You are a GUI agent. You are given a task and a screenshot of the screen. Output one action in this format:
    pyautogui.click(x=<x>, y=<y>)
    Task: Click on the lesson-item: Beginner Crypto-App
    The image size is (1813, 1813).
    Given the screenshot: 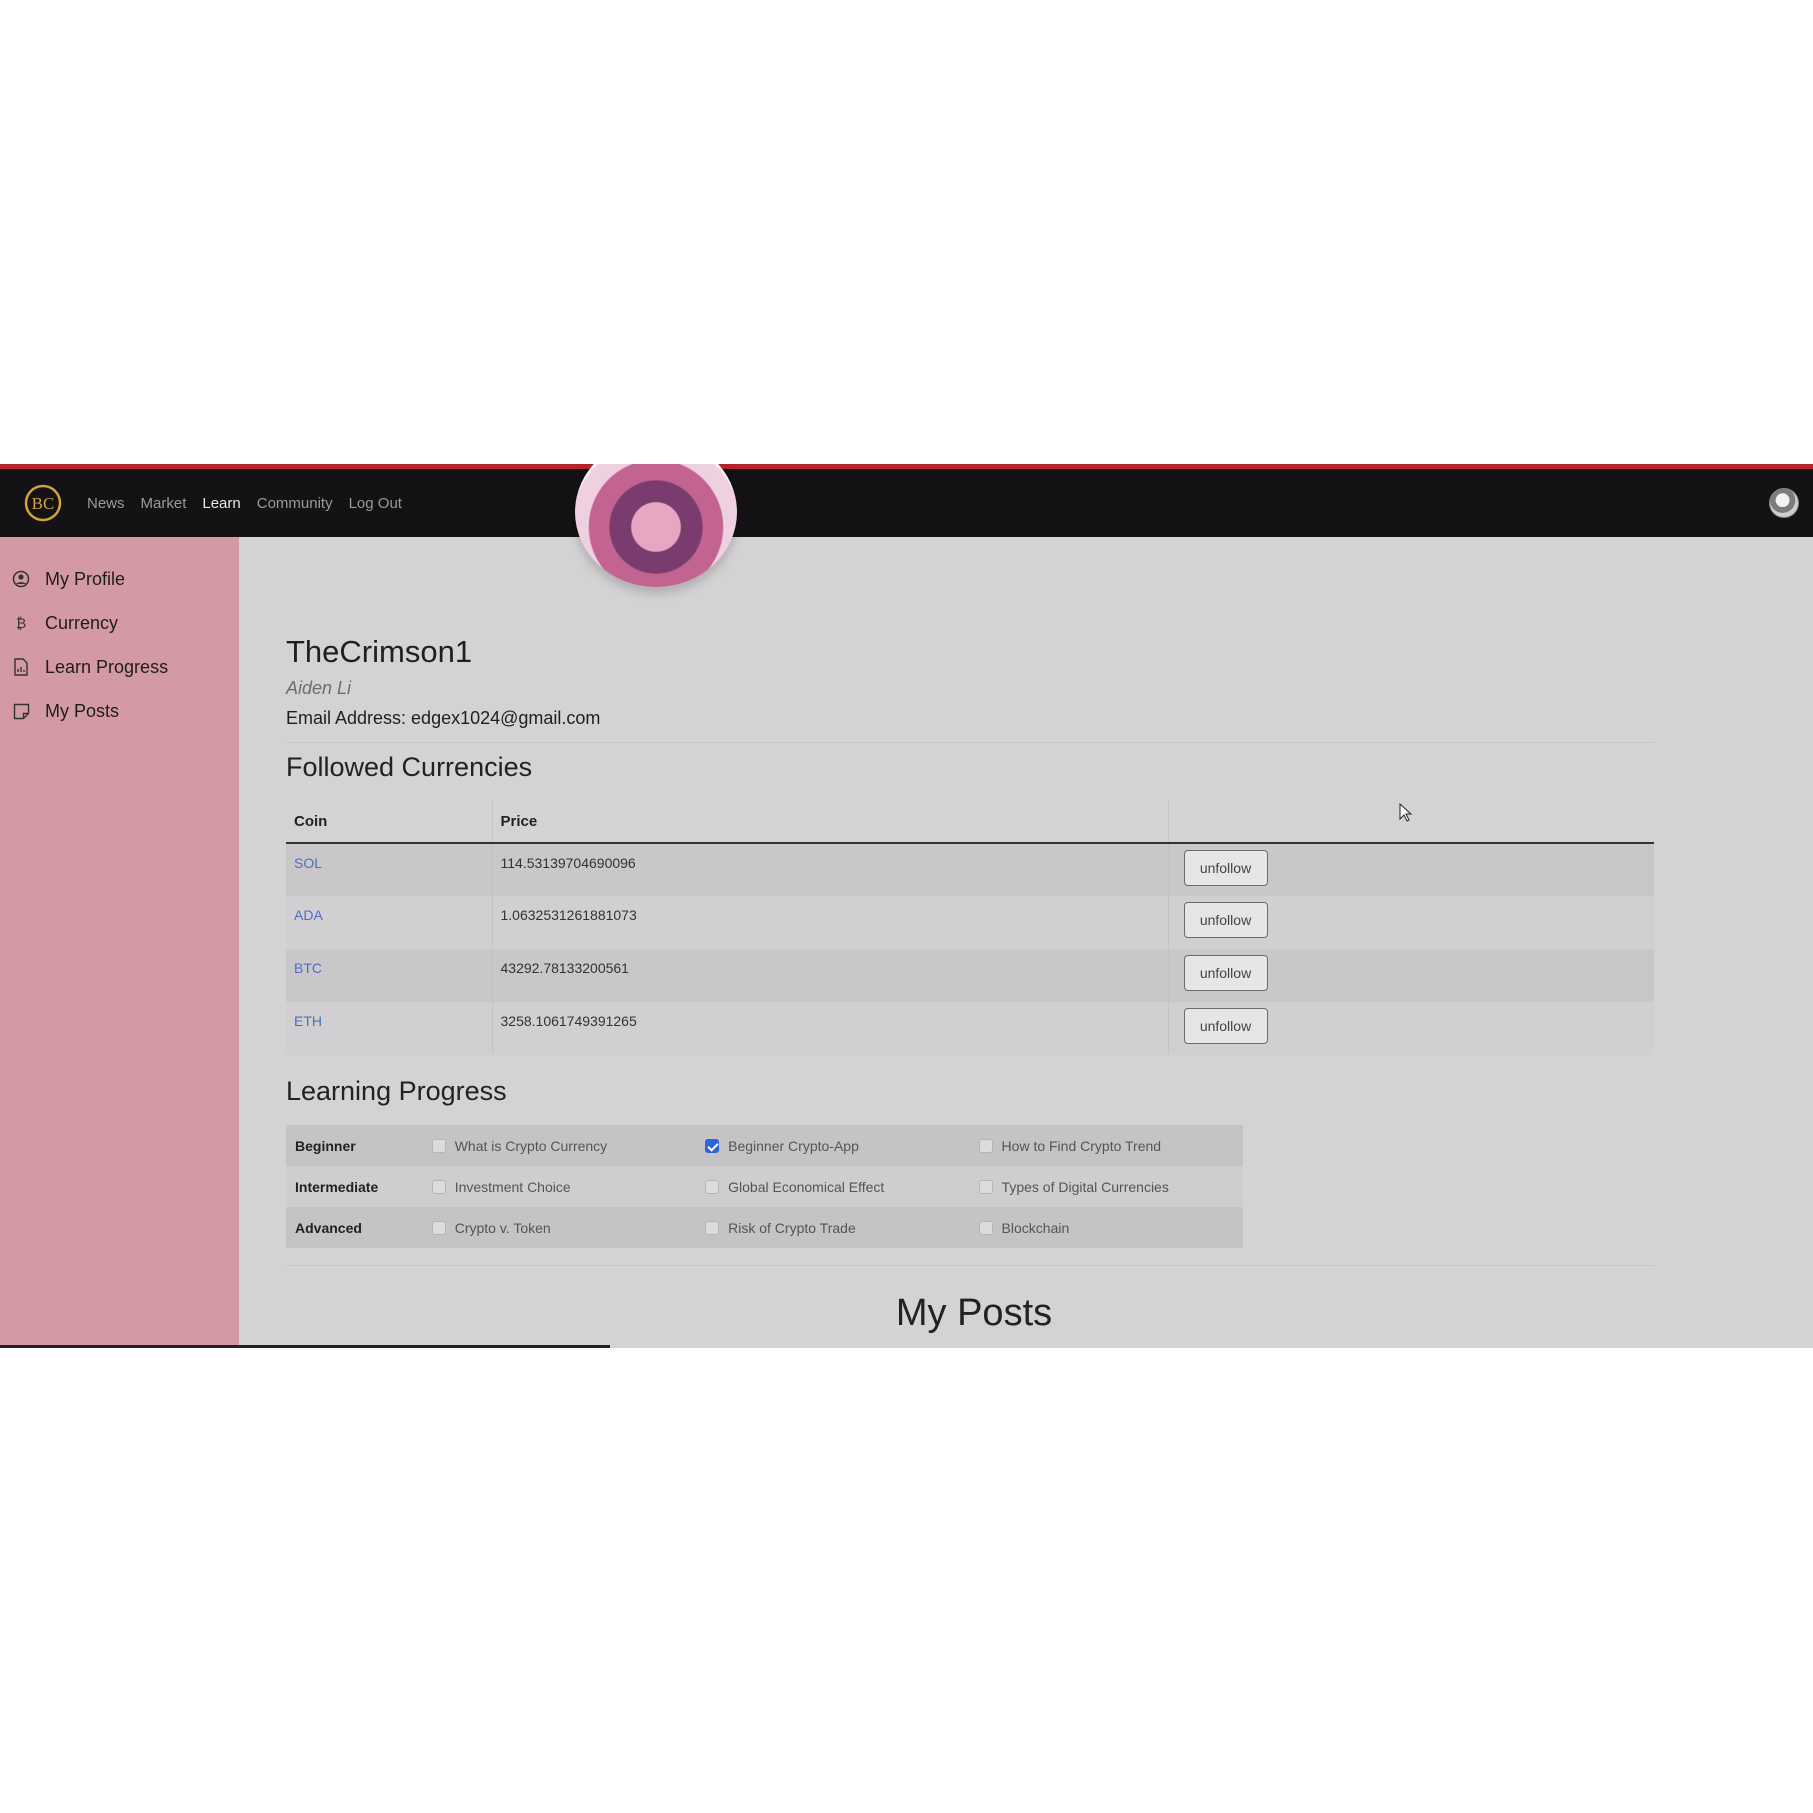 What is the action you would take?
    pyautogui.click(x=833, y=1145)
    